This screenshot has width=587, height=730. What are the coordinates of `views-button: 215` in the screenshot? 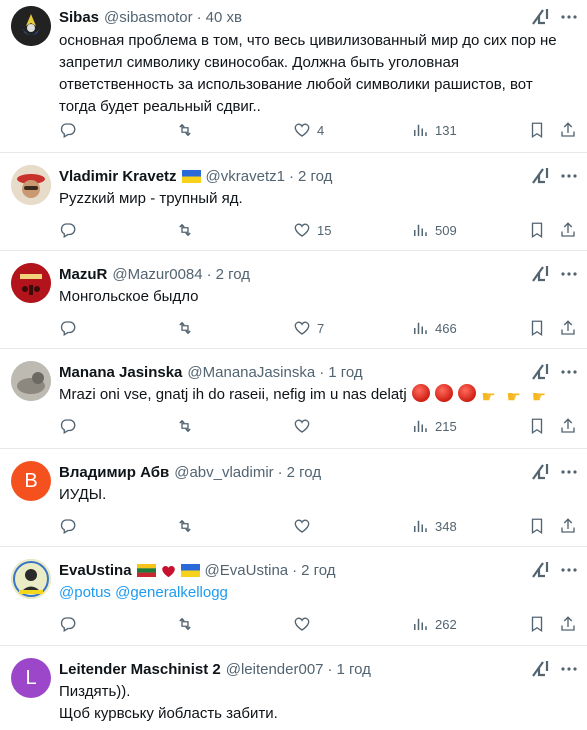 It's located at (434, 426).